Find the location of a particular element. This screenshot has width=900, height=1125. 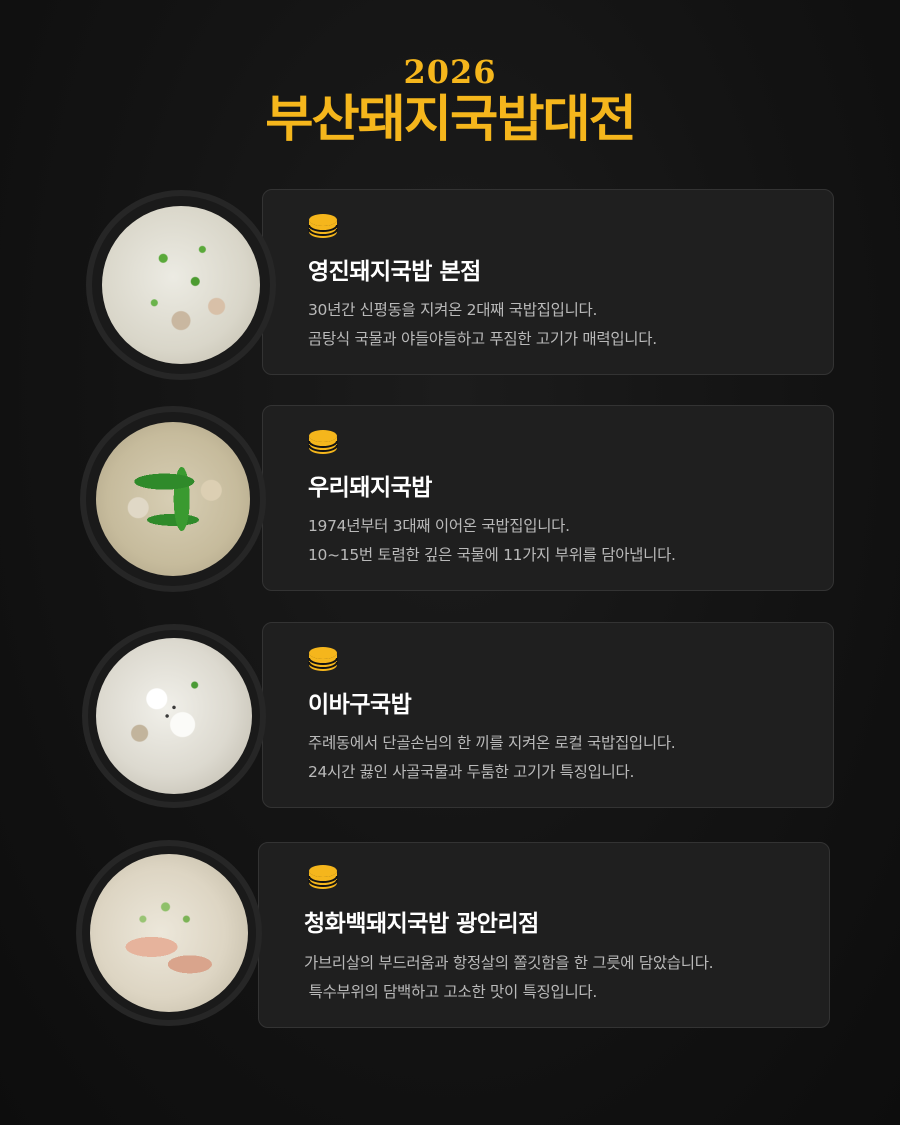

event-header: 2026 부산돼지국밥대전 is located at coordinates (450, 100).